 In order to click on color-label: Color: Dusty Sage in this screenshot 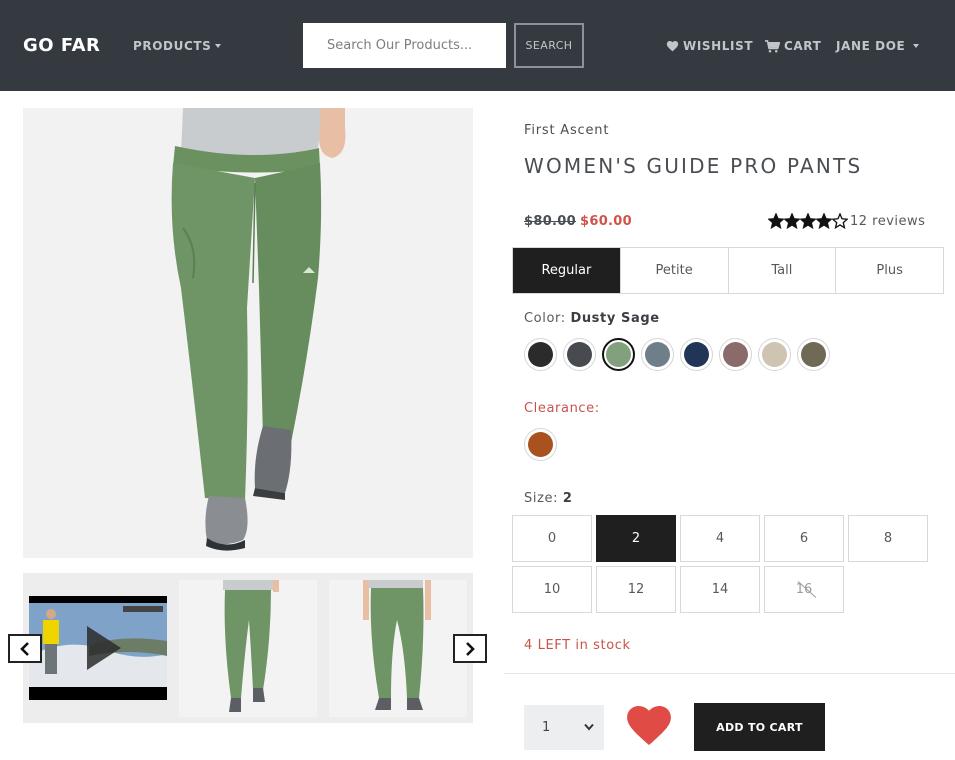, I will do `click(592, 318)`.